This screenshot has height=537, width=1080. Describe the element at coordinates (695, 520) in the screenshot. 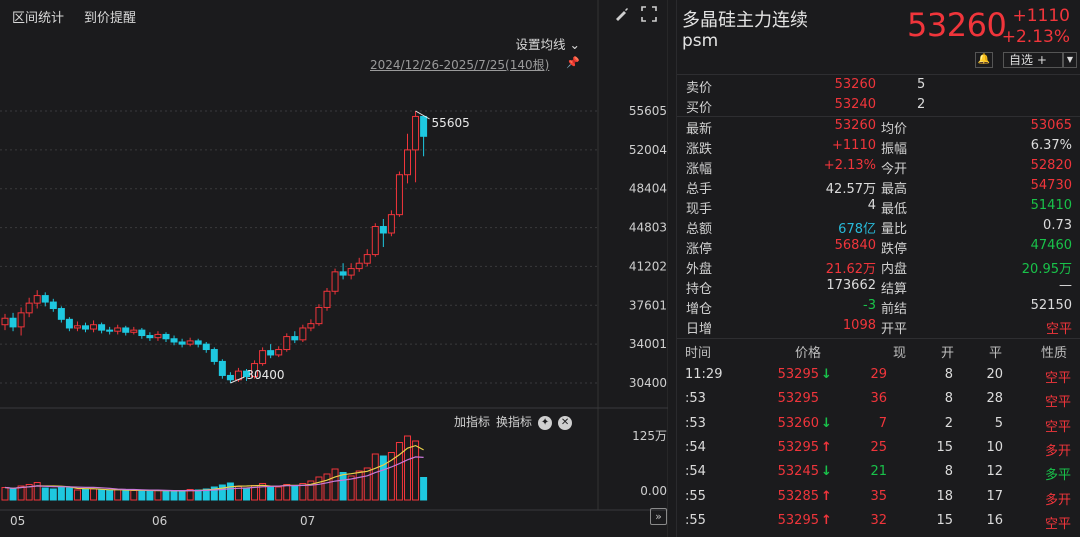

I see `trade-time: :55` at that location.